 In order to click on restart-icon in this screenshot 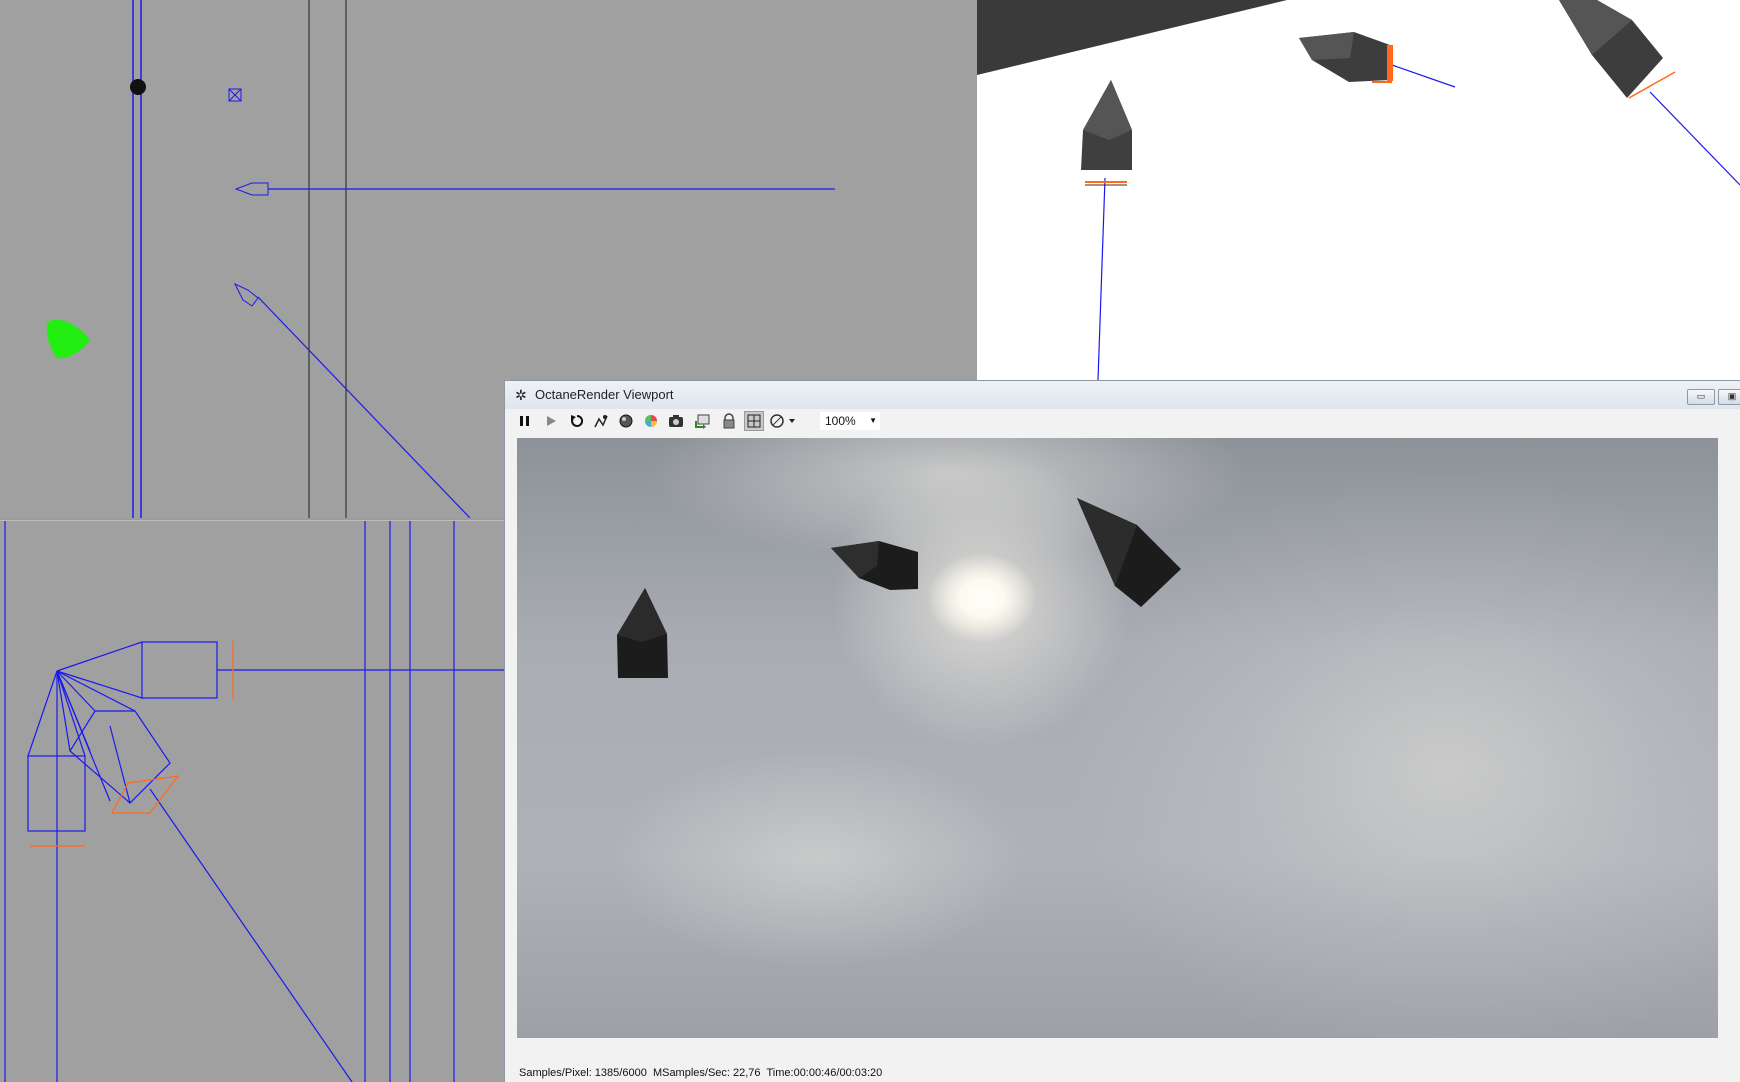, I will do `click(577, 420)`.